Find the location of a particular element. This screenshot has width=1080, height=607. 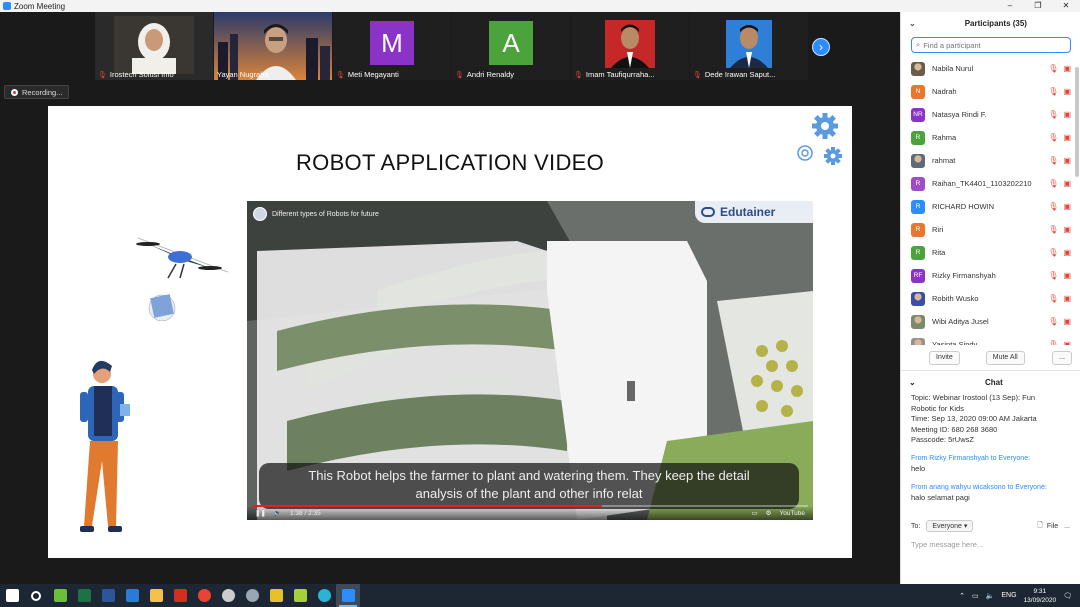

participant-row: NR Natasya Rindi F. 🎙 ▣ is located at coordinates (990, 114).